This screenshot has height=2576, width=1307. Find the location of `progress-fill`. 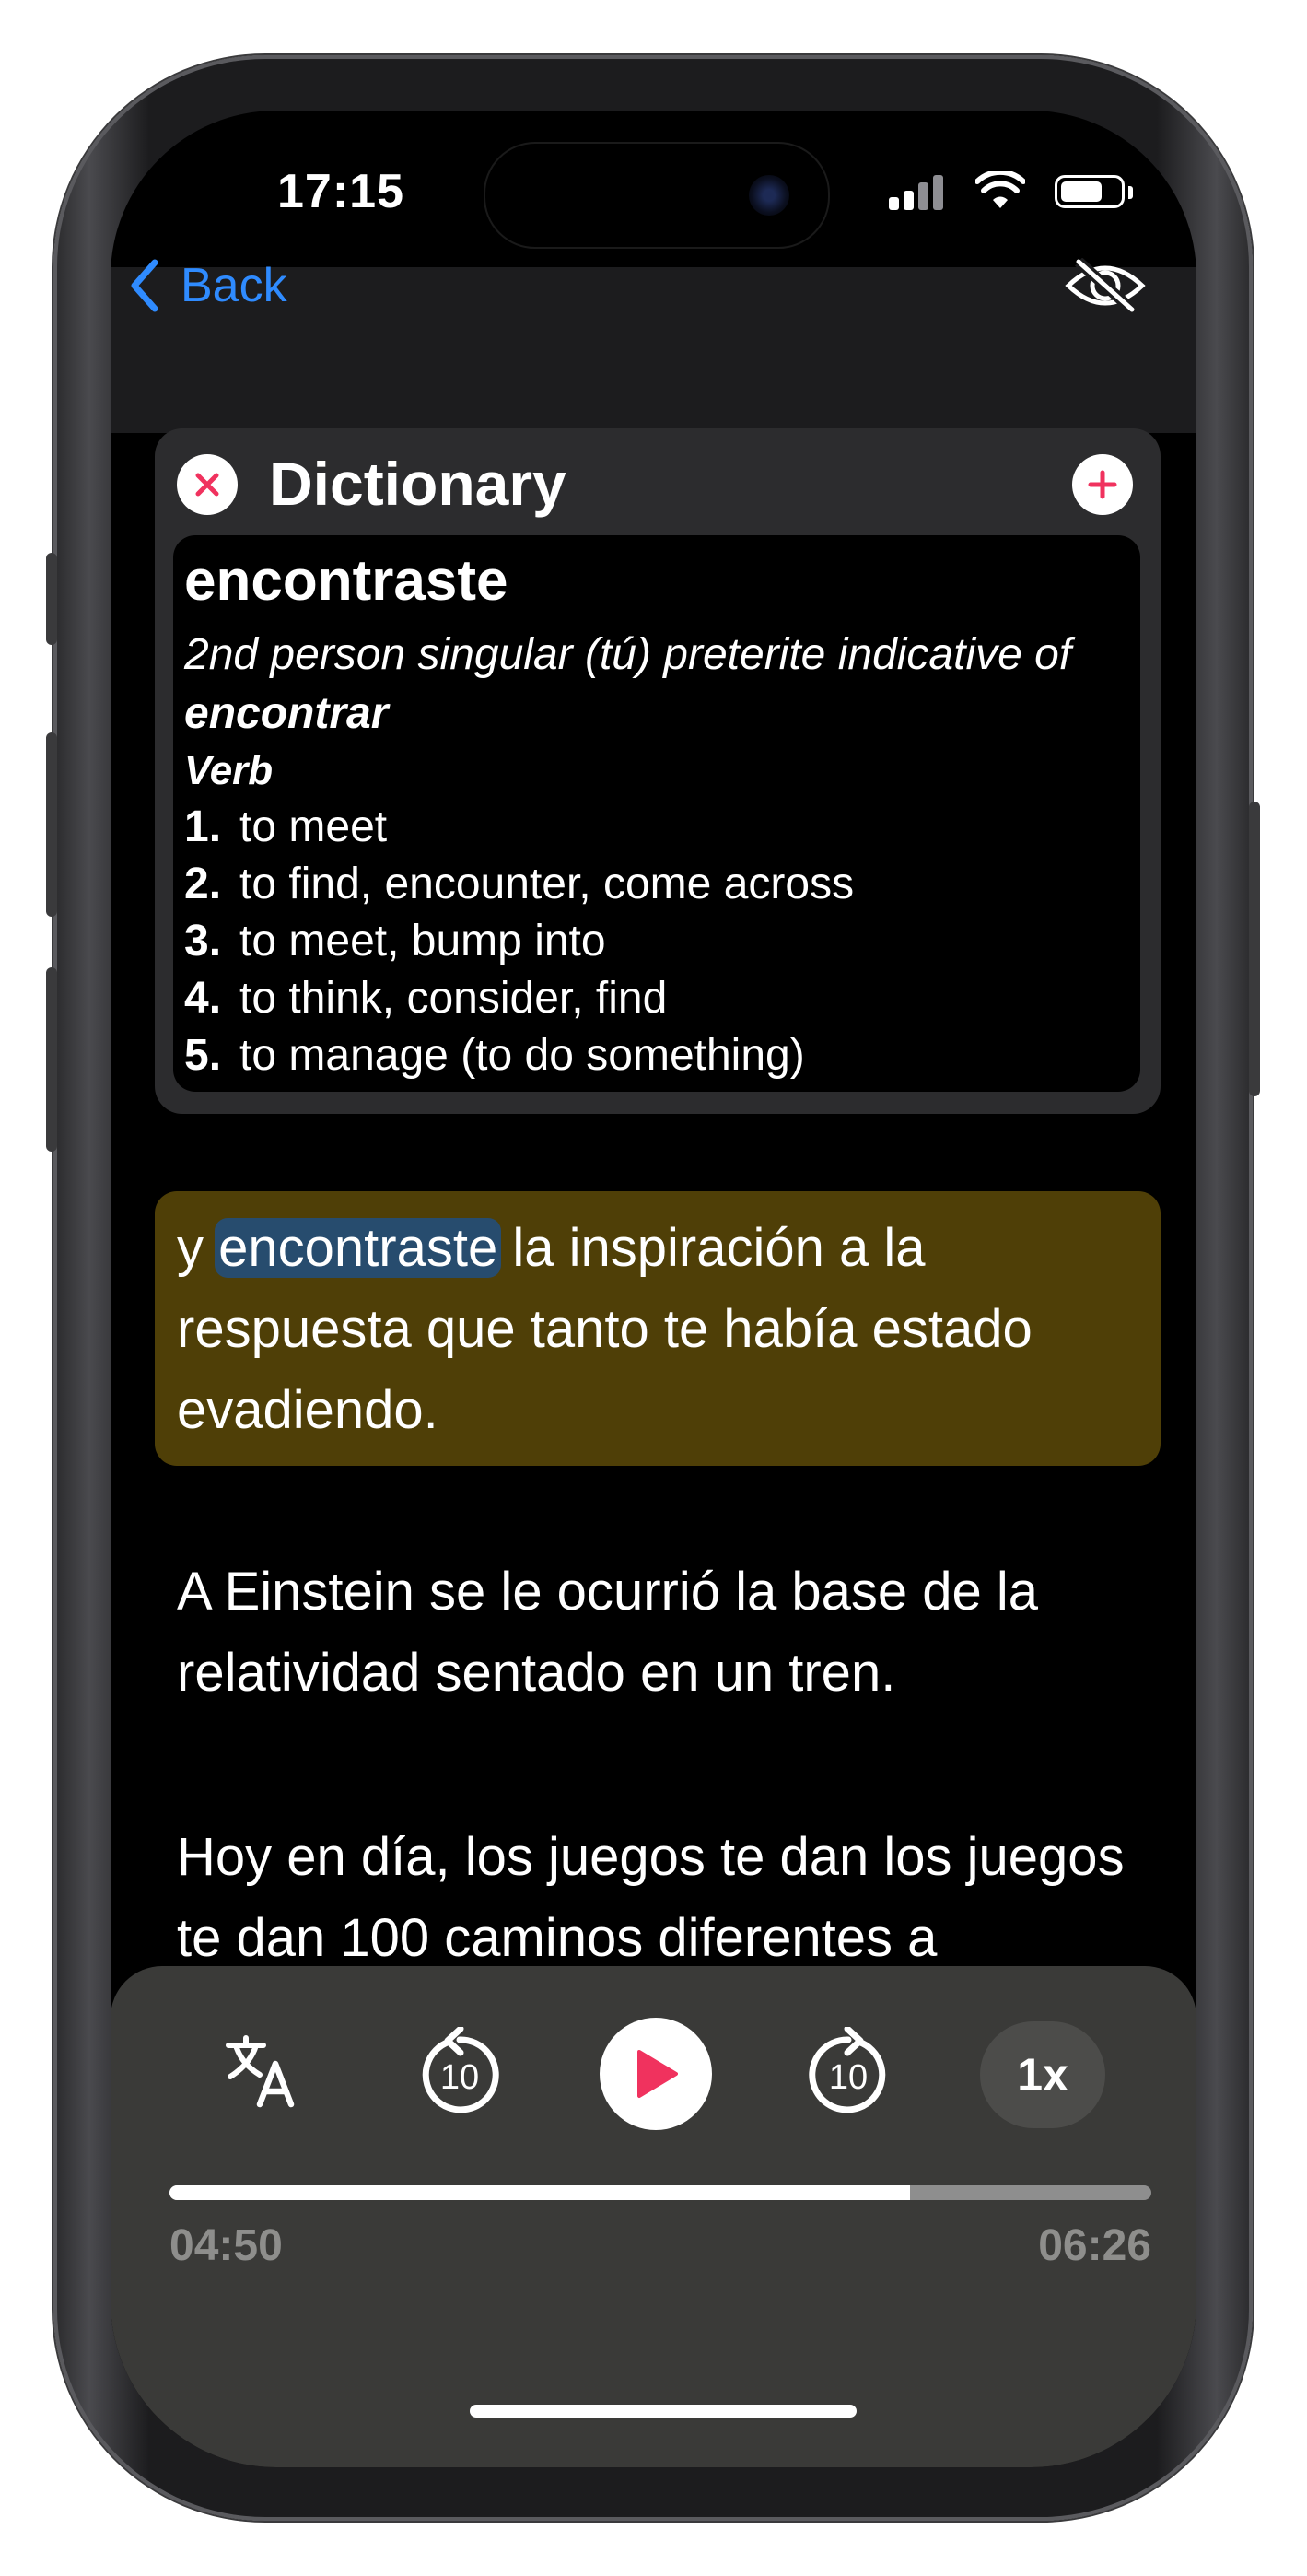

progress-fill is located at coordinates (539, 2192).